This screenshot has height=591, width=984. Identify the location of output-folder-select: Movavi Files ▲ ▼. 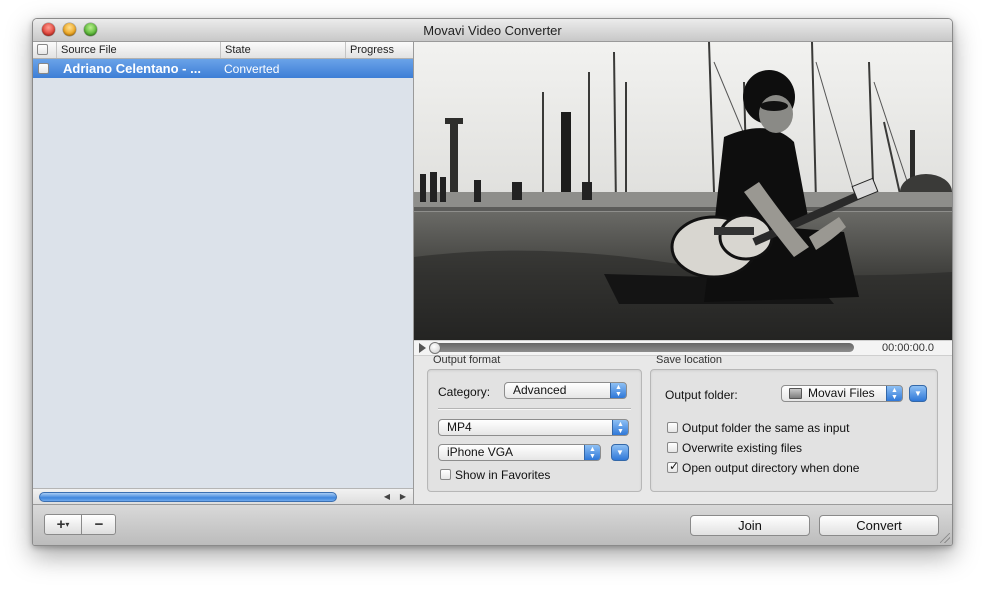
(842, 393).